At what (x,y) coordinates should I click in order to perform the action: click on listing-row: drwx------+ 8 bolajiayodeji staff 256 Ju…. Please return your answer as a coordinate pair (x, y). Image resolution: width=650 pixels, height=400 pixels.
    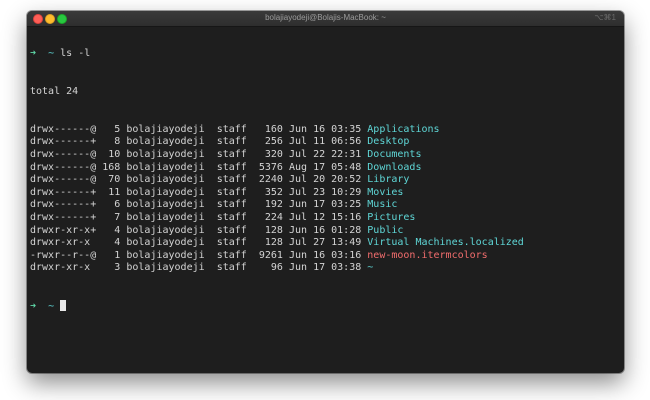
    Looking at the image, I should click on (325, 142).